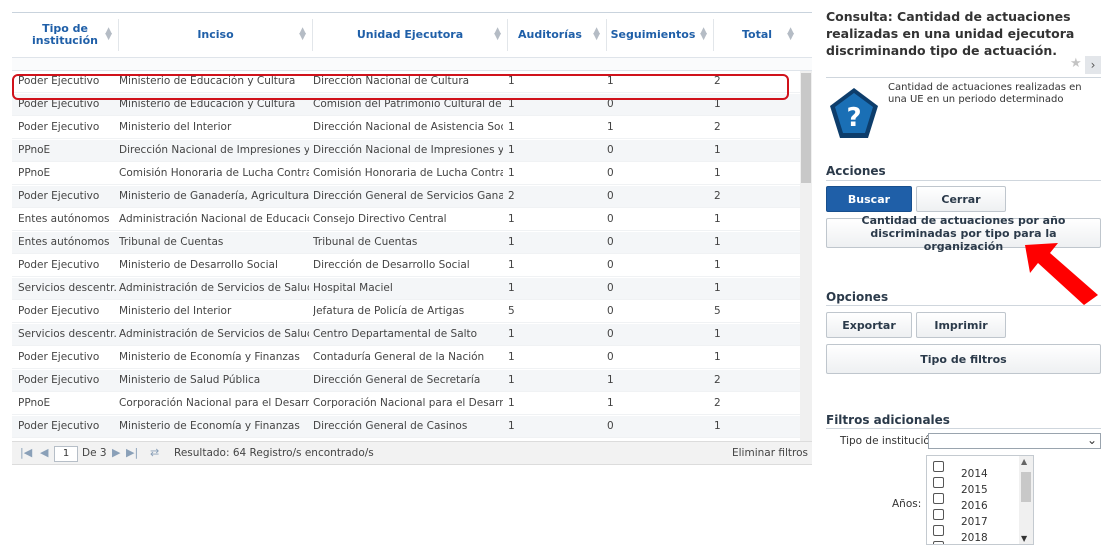 This screenshot has height=545, width=1101. I want to click on scroll-up-icon: ▲, so click(1024, 461).